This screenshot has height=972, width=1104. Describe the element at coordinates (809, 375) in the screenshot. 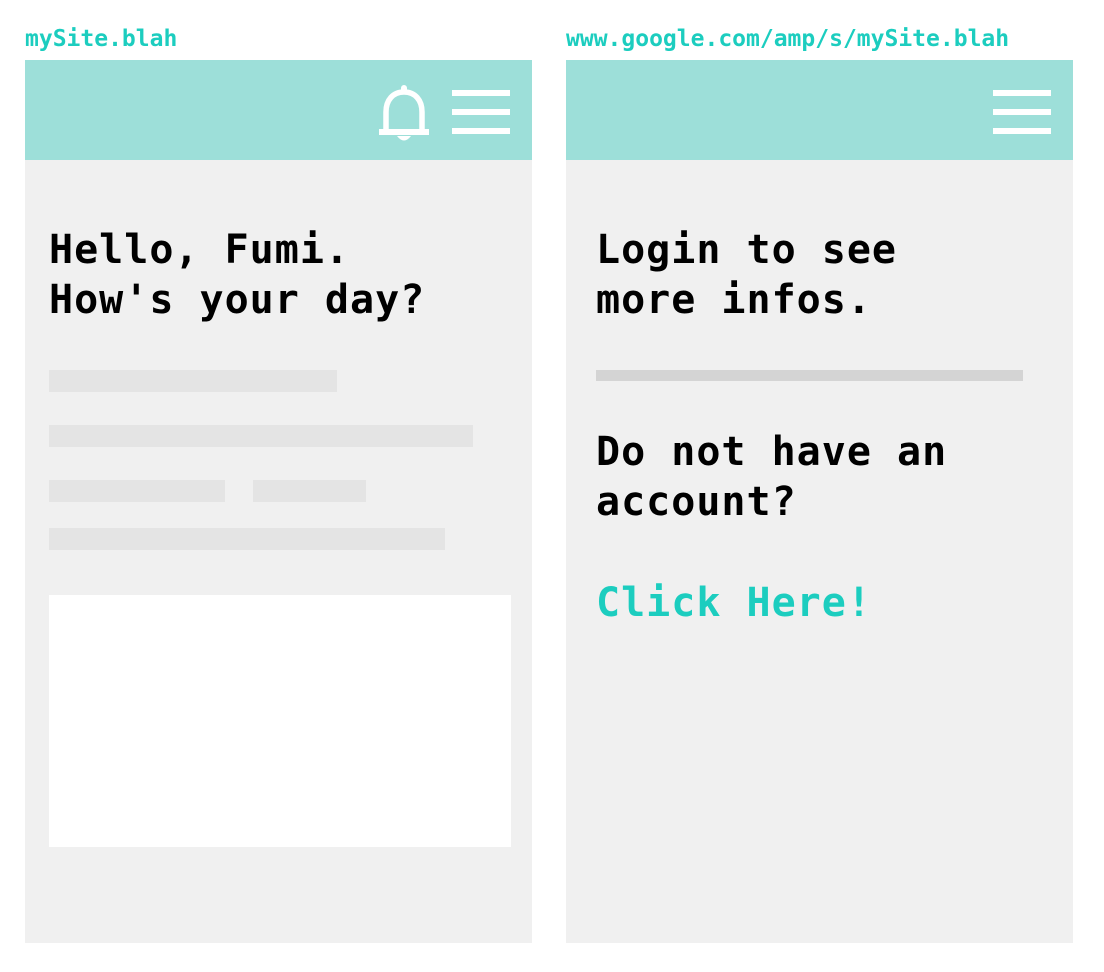

I see `divider` at that location.